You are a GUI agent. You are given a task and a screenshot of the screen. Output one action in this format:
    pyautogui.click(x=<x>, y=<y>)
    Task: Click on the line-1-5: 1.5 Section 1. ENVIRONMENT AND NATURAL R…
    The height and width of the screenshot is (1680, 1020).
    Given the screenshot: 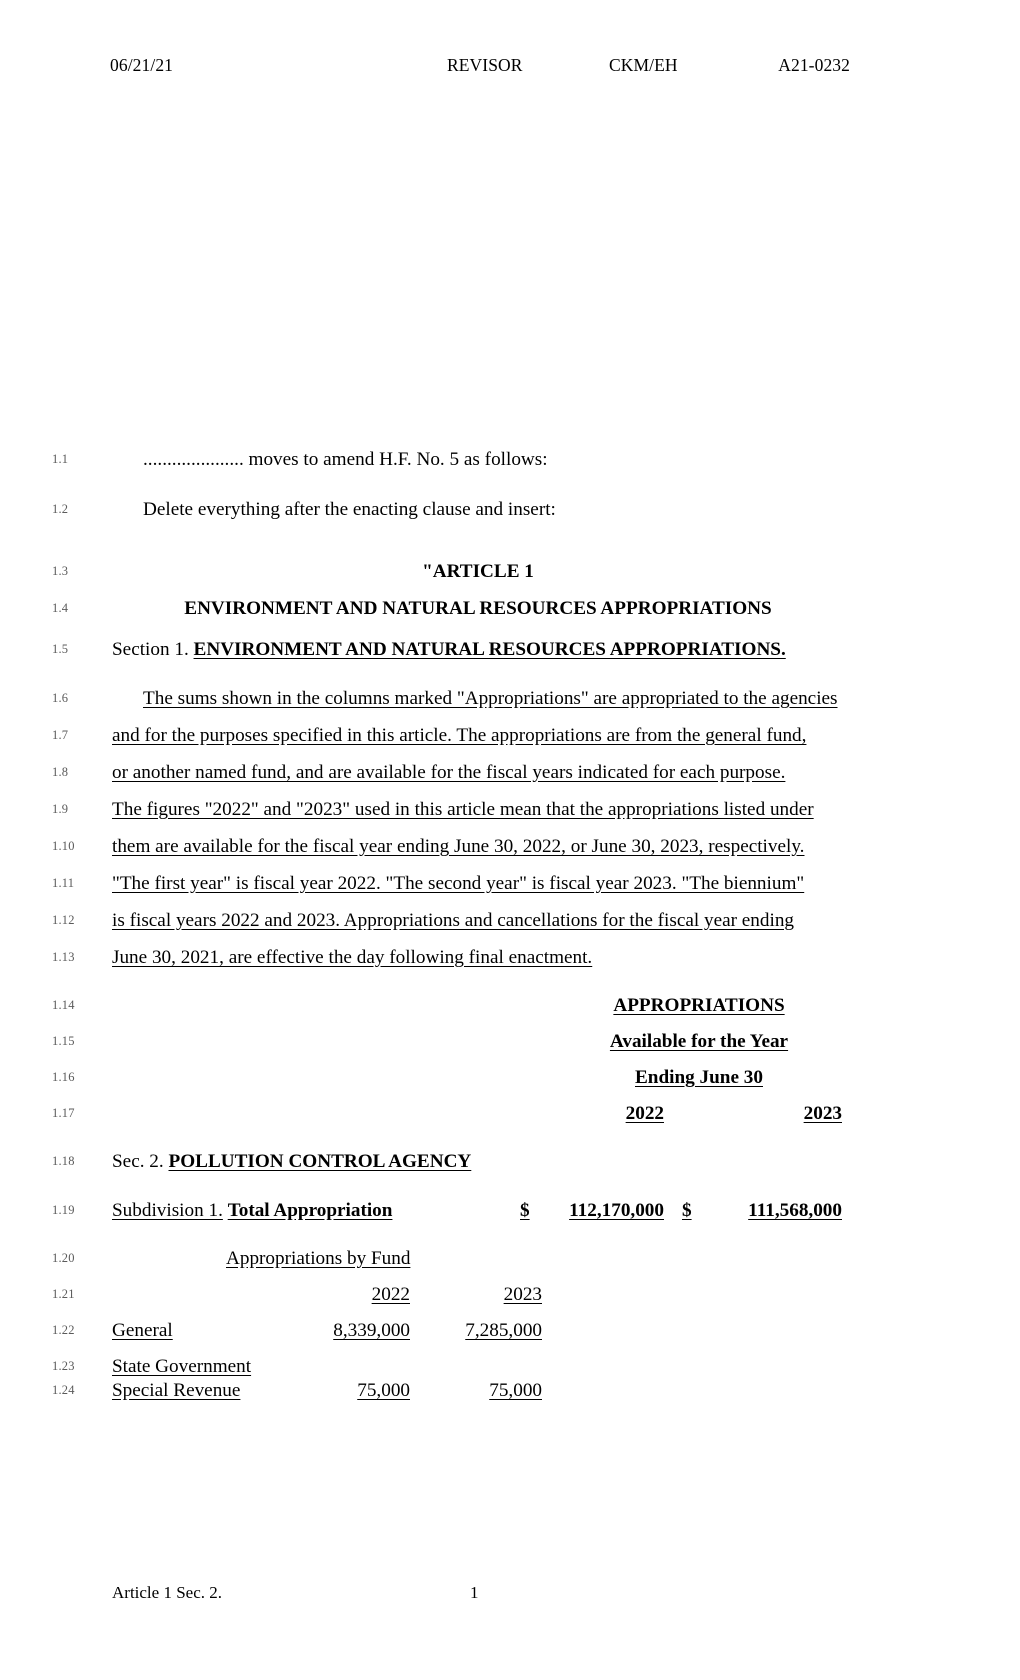 What is the action you would take?
    pyautogui.click(x=510, y=662)
    